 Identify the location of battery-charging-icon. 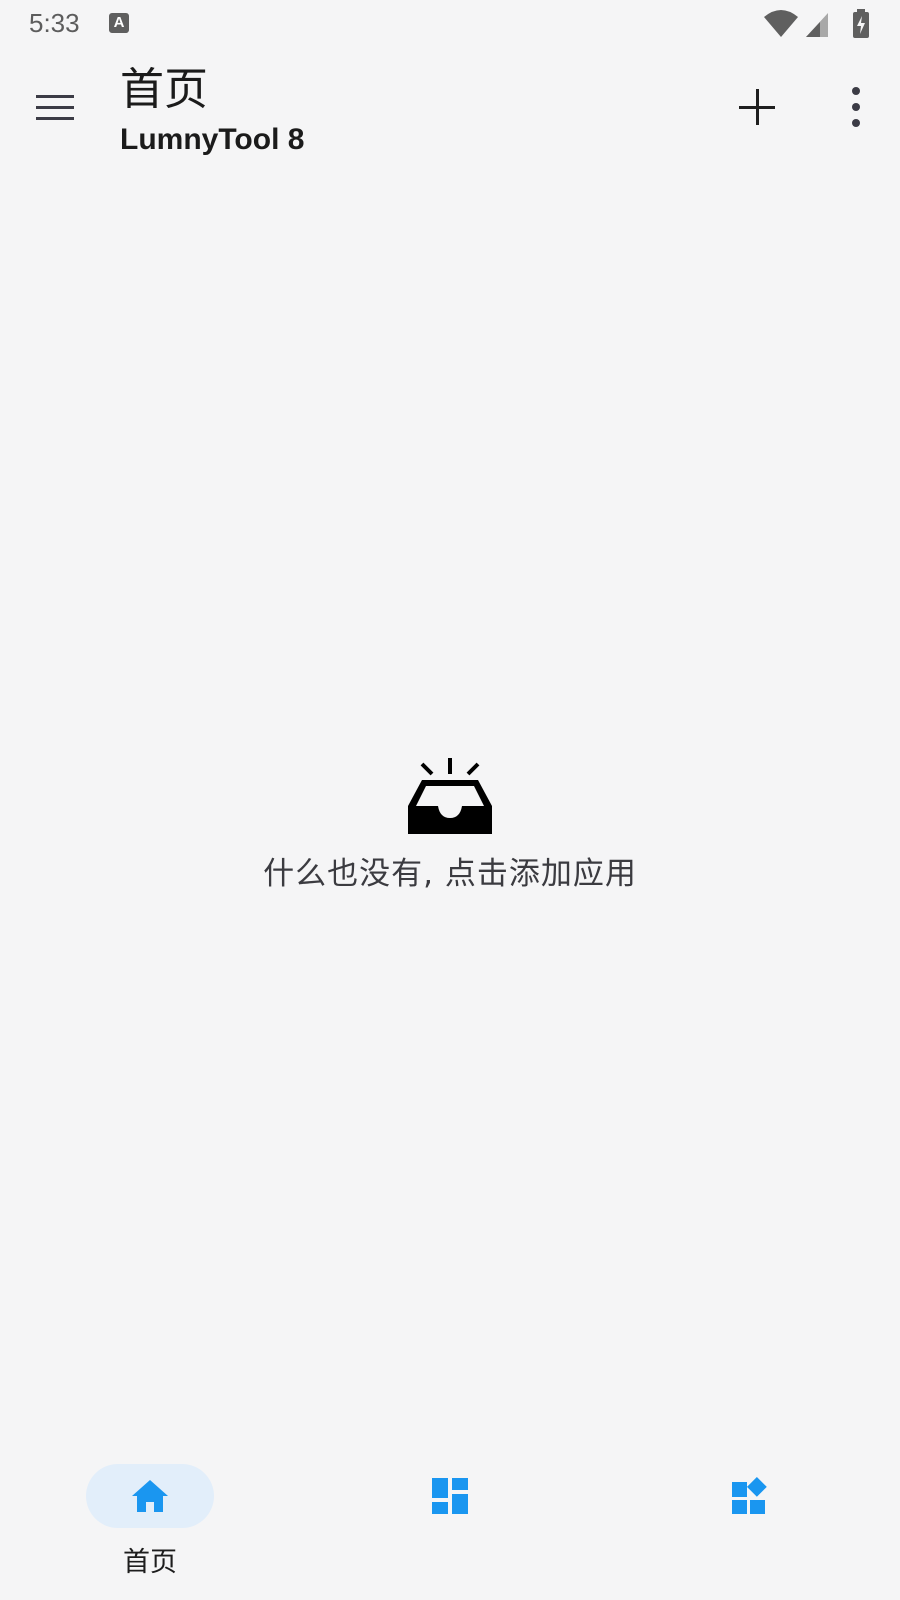
(861, 23).